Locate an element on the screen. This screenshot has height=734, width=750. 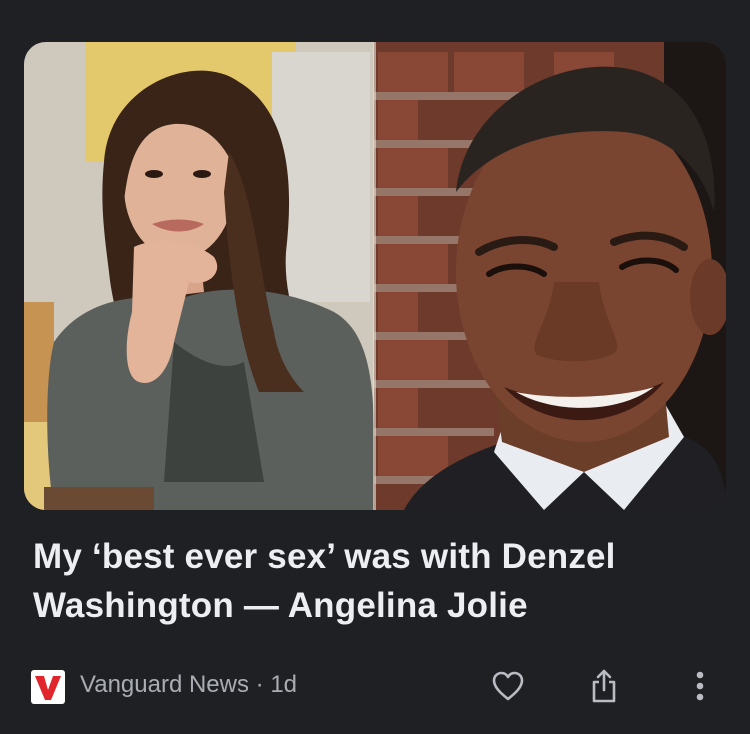
vanguard-logo-icon is located at coordinates (48, 687).